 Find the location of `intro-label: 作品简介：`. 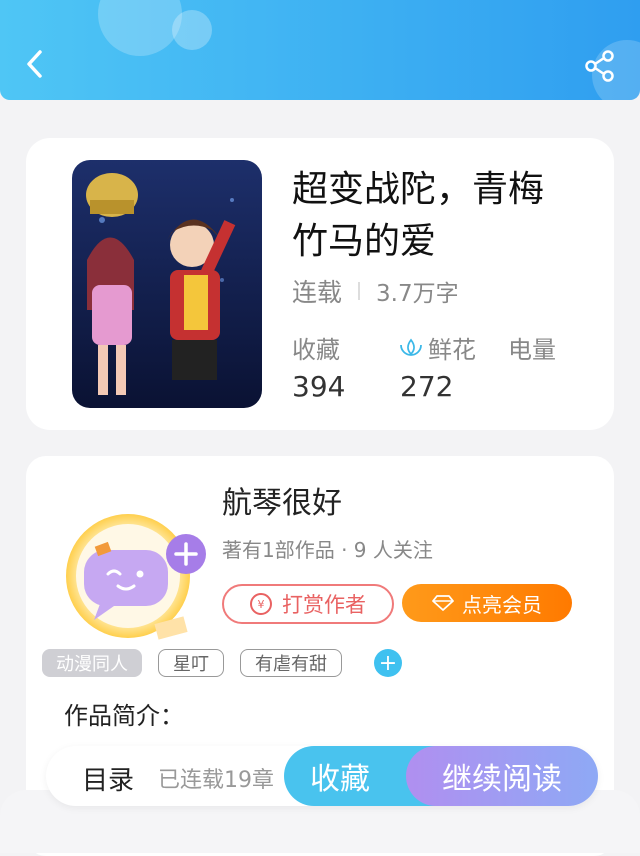

intro-label: 作品简介： is located at coordinates (124, 716).